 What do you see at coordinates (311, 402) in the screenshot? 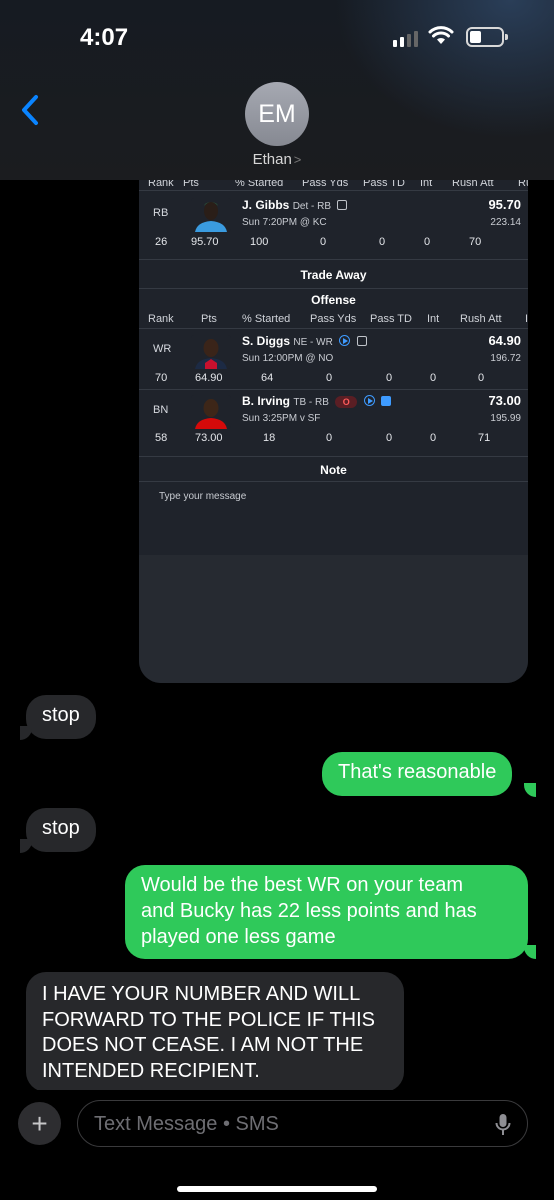
I see `player-team-pos: TB - RB` at bounding box center [311, 402].